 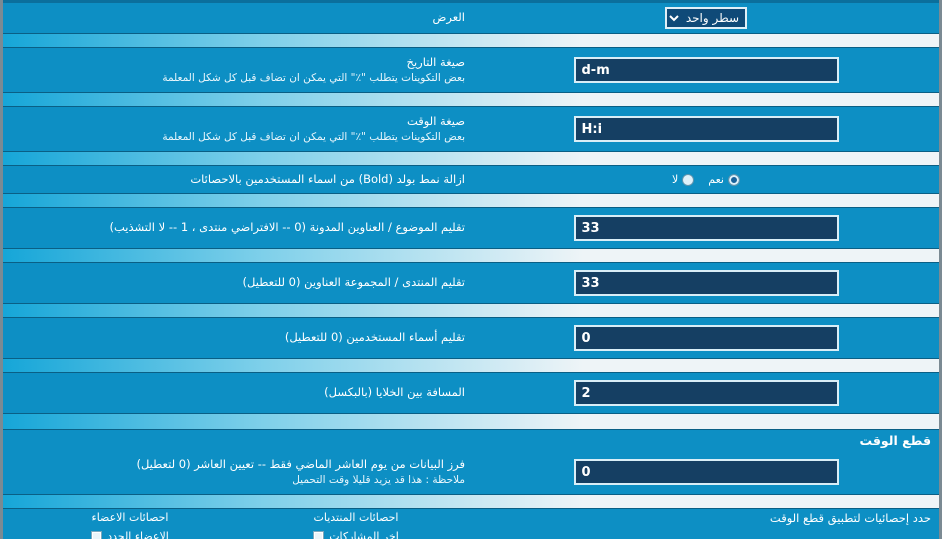 I want to click on checkbox-row-latest-posts: اخر المشاركات, so click(x=356, y=533).